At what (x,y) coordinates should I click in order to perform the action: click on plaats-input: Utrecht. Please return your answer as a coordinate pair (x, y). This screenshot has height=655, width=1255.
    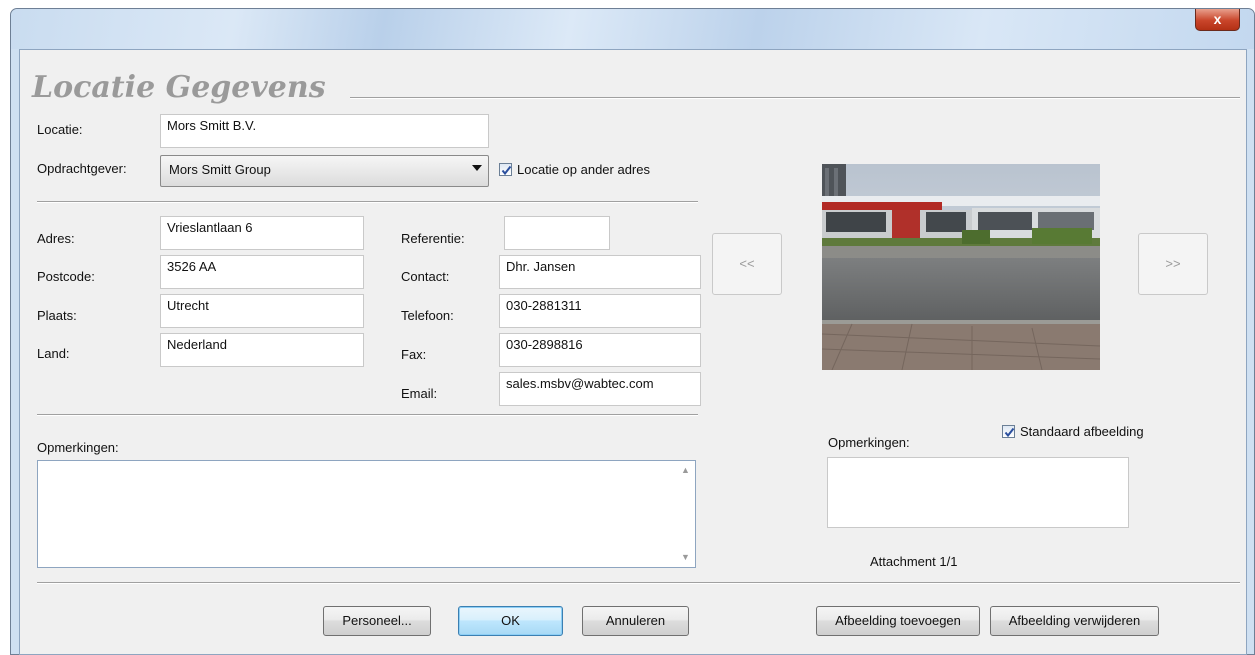
    Looking at the image, I should click on (262, 311).